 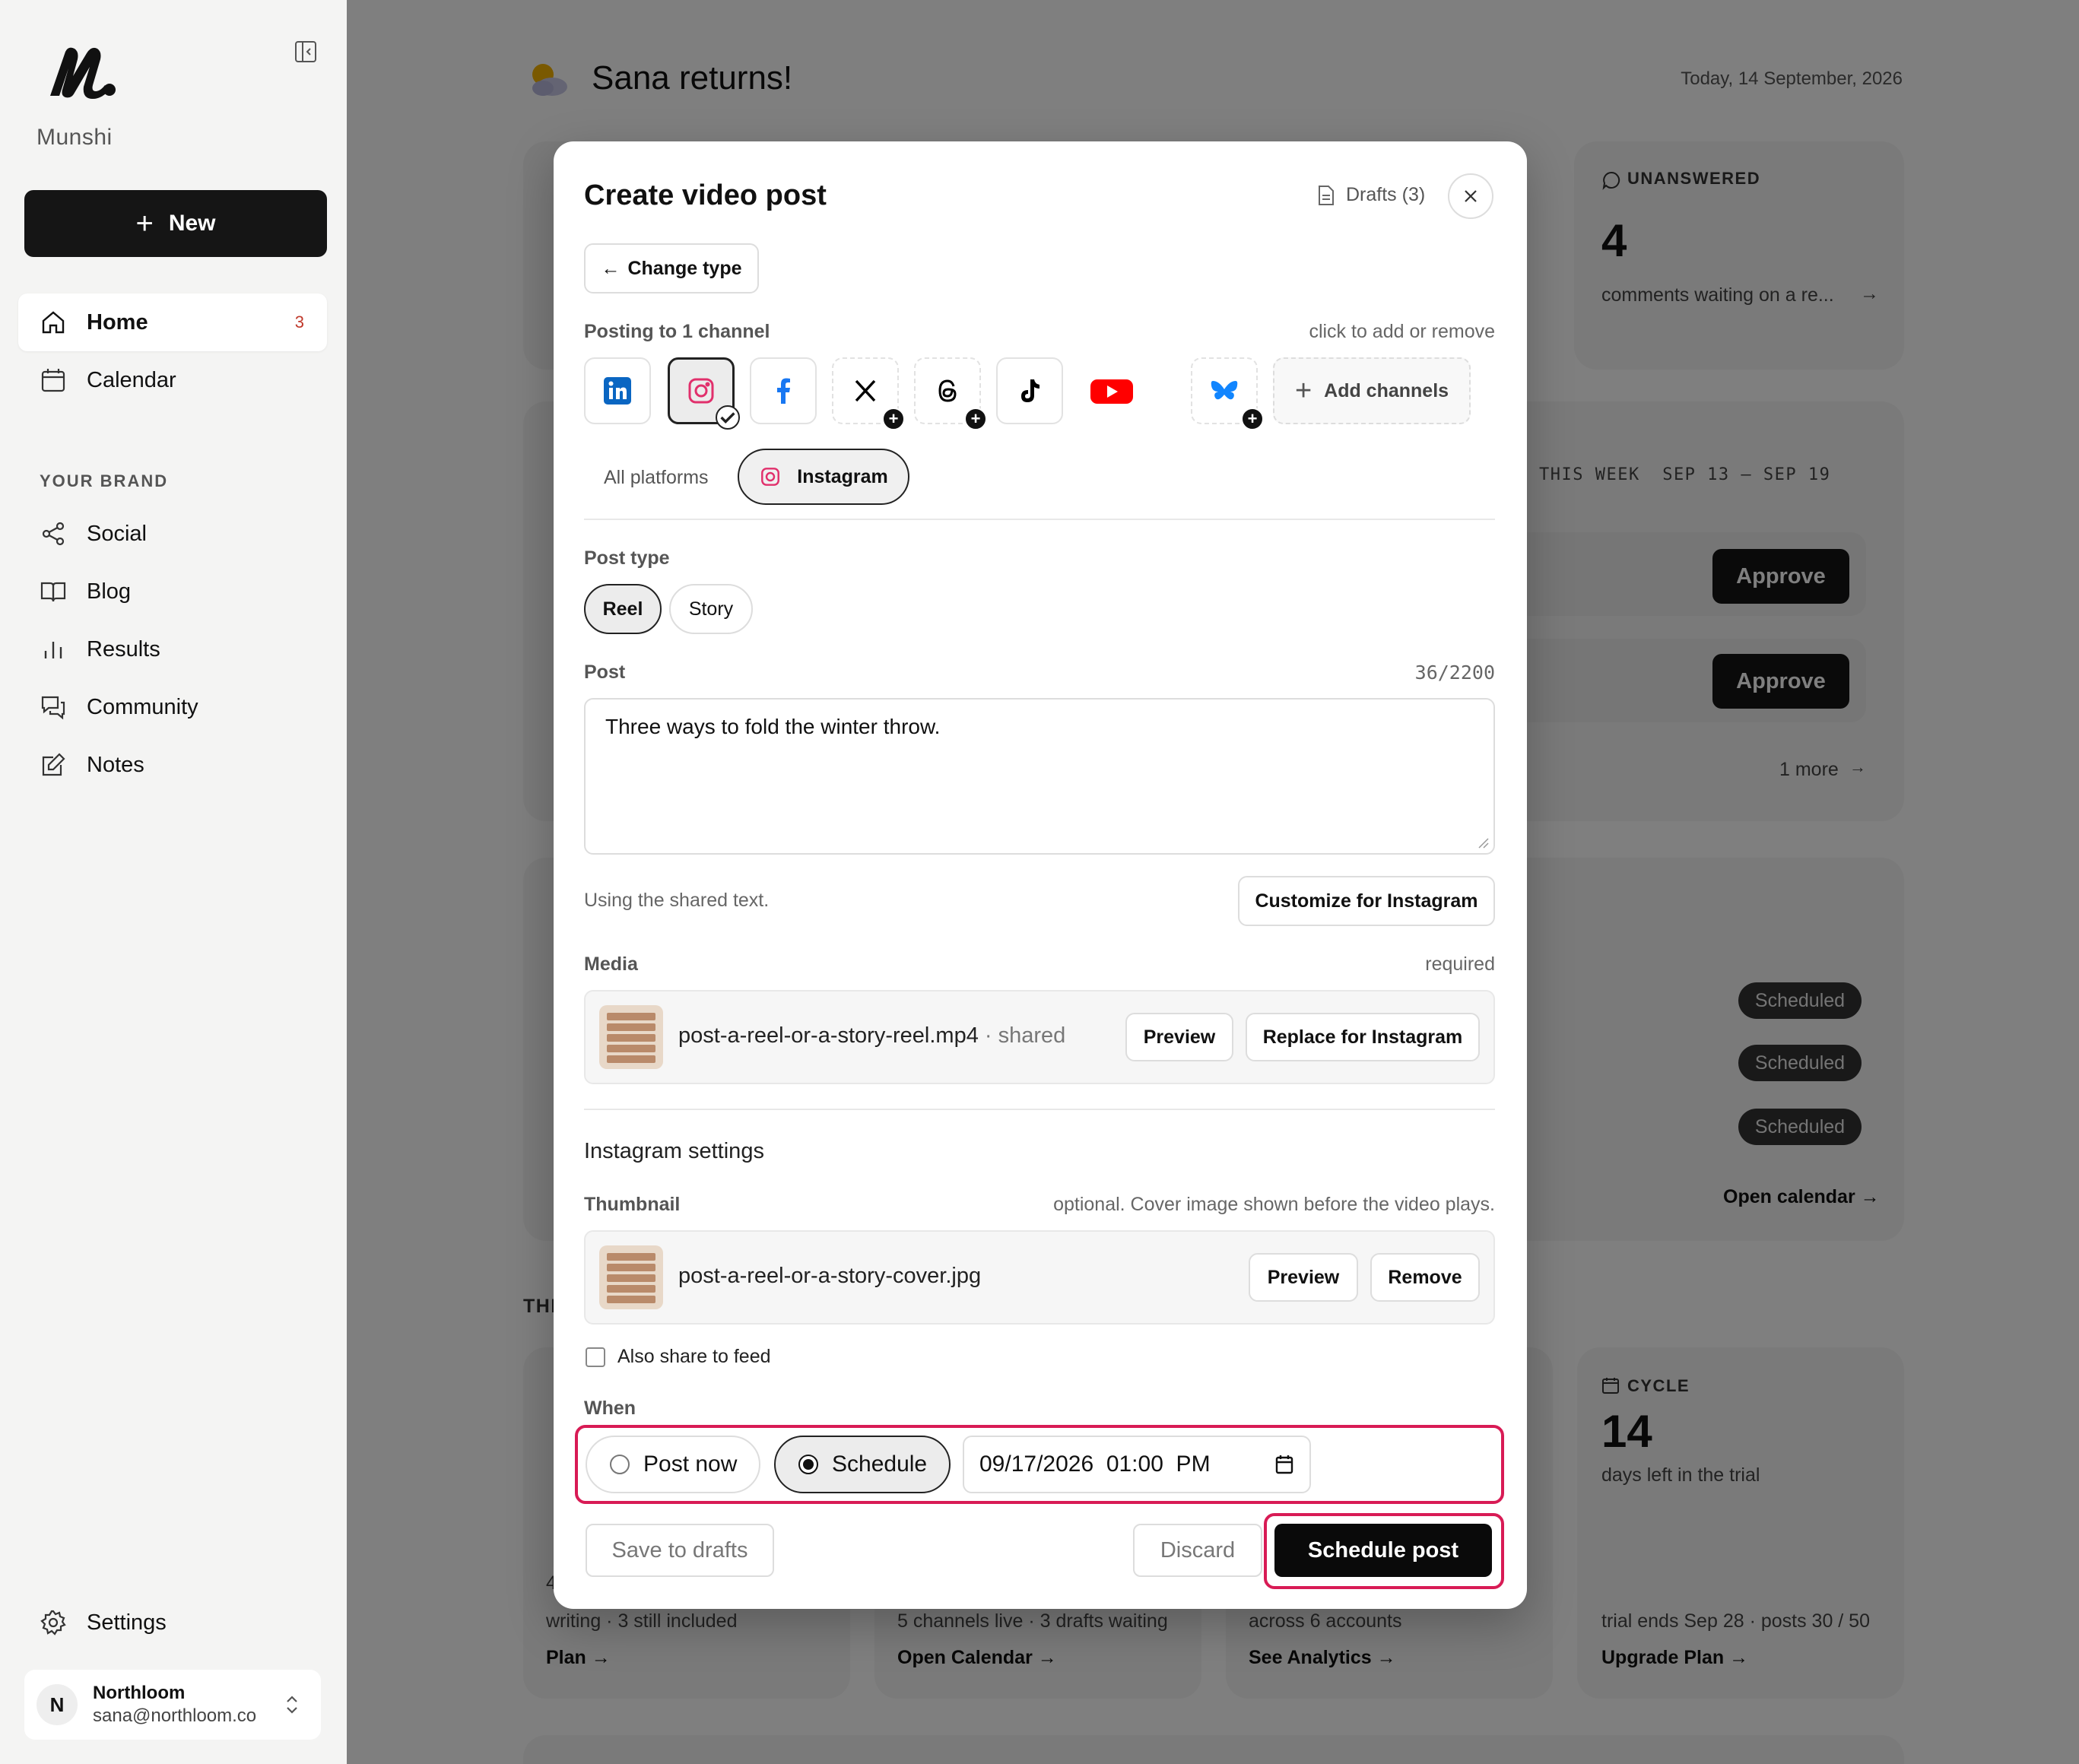 I want to click on sidebar-item-calendar: Calendar, so click(x=172, y=380).